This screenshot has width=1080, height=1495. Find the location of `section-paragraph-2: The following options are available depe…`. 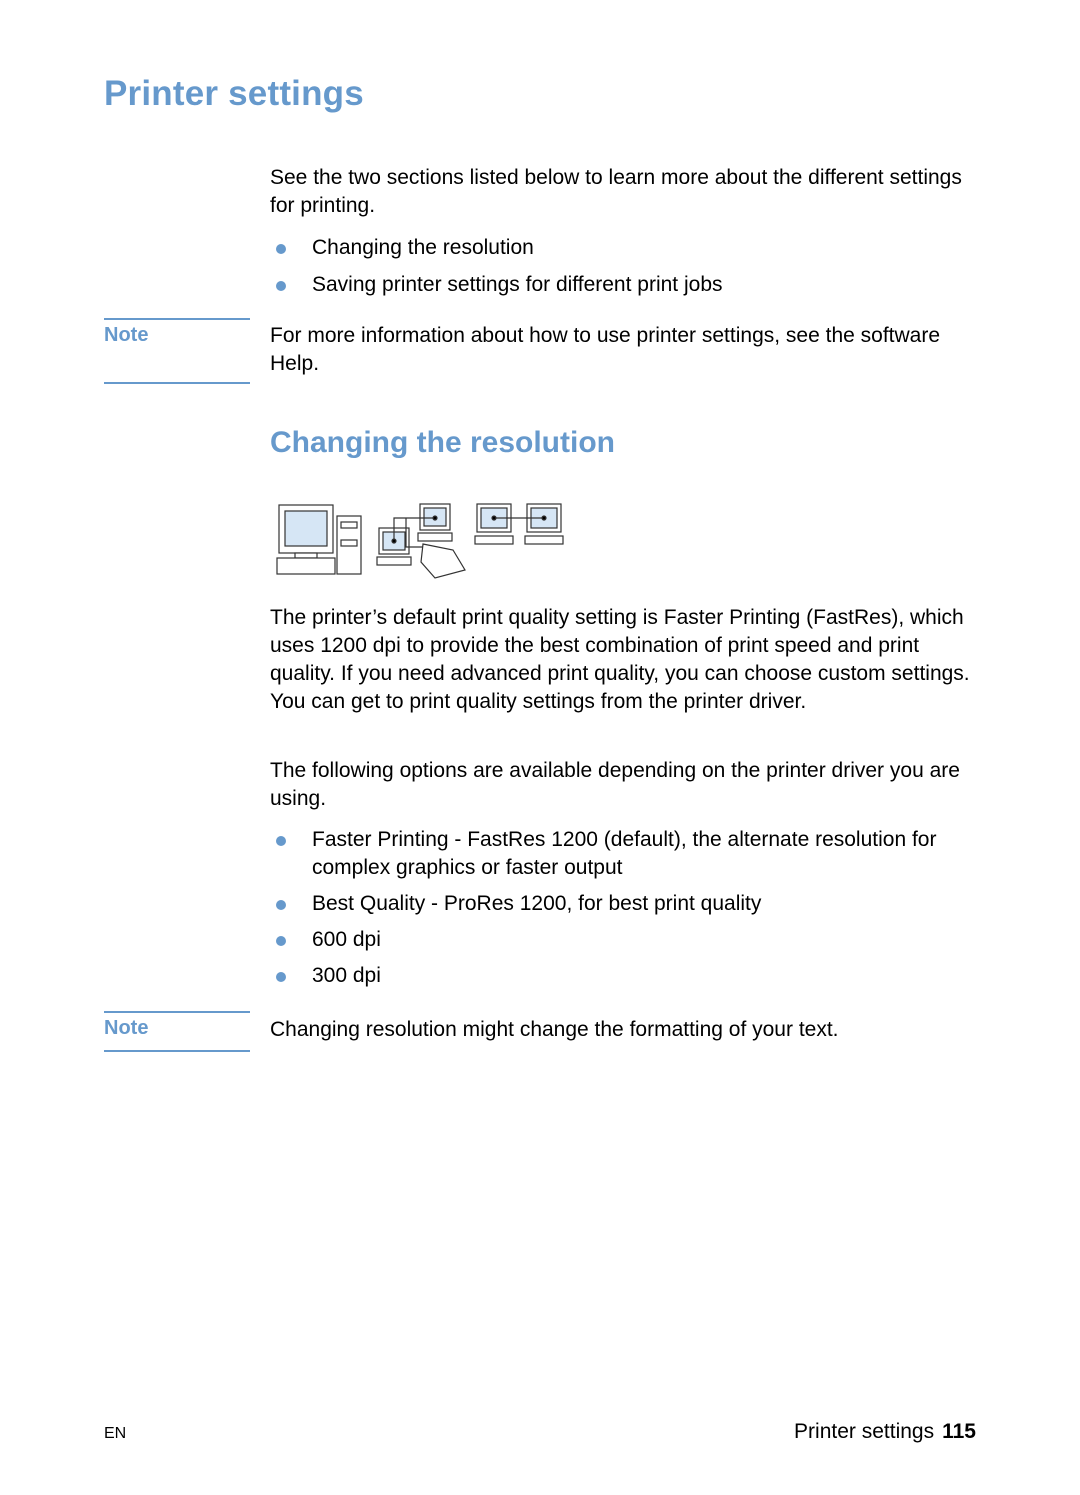

section-paragraph-2: The following options are available depe… is located at coordinates (615, 784).